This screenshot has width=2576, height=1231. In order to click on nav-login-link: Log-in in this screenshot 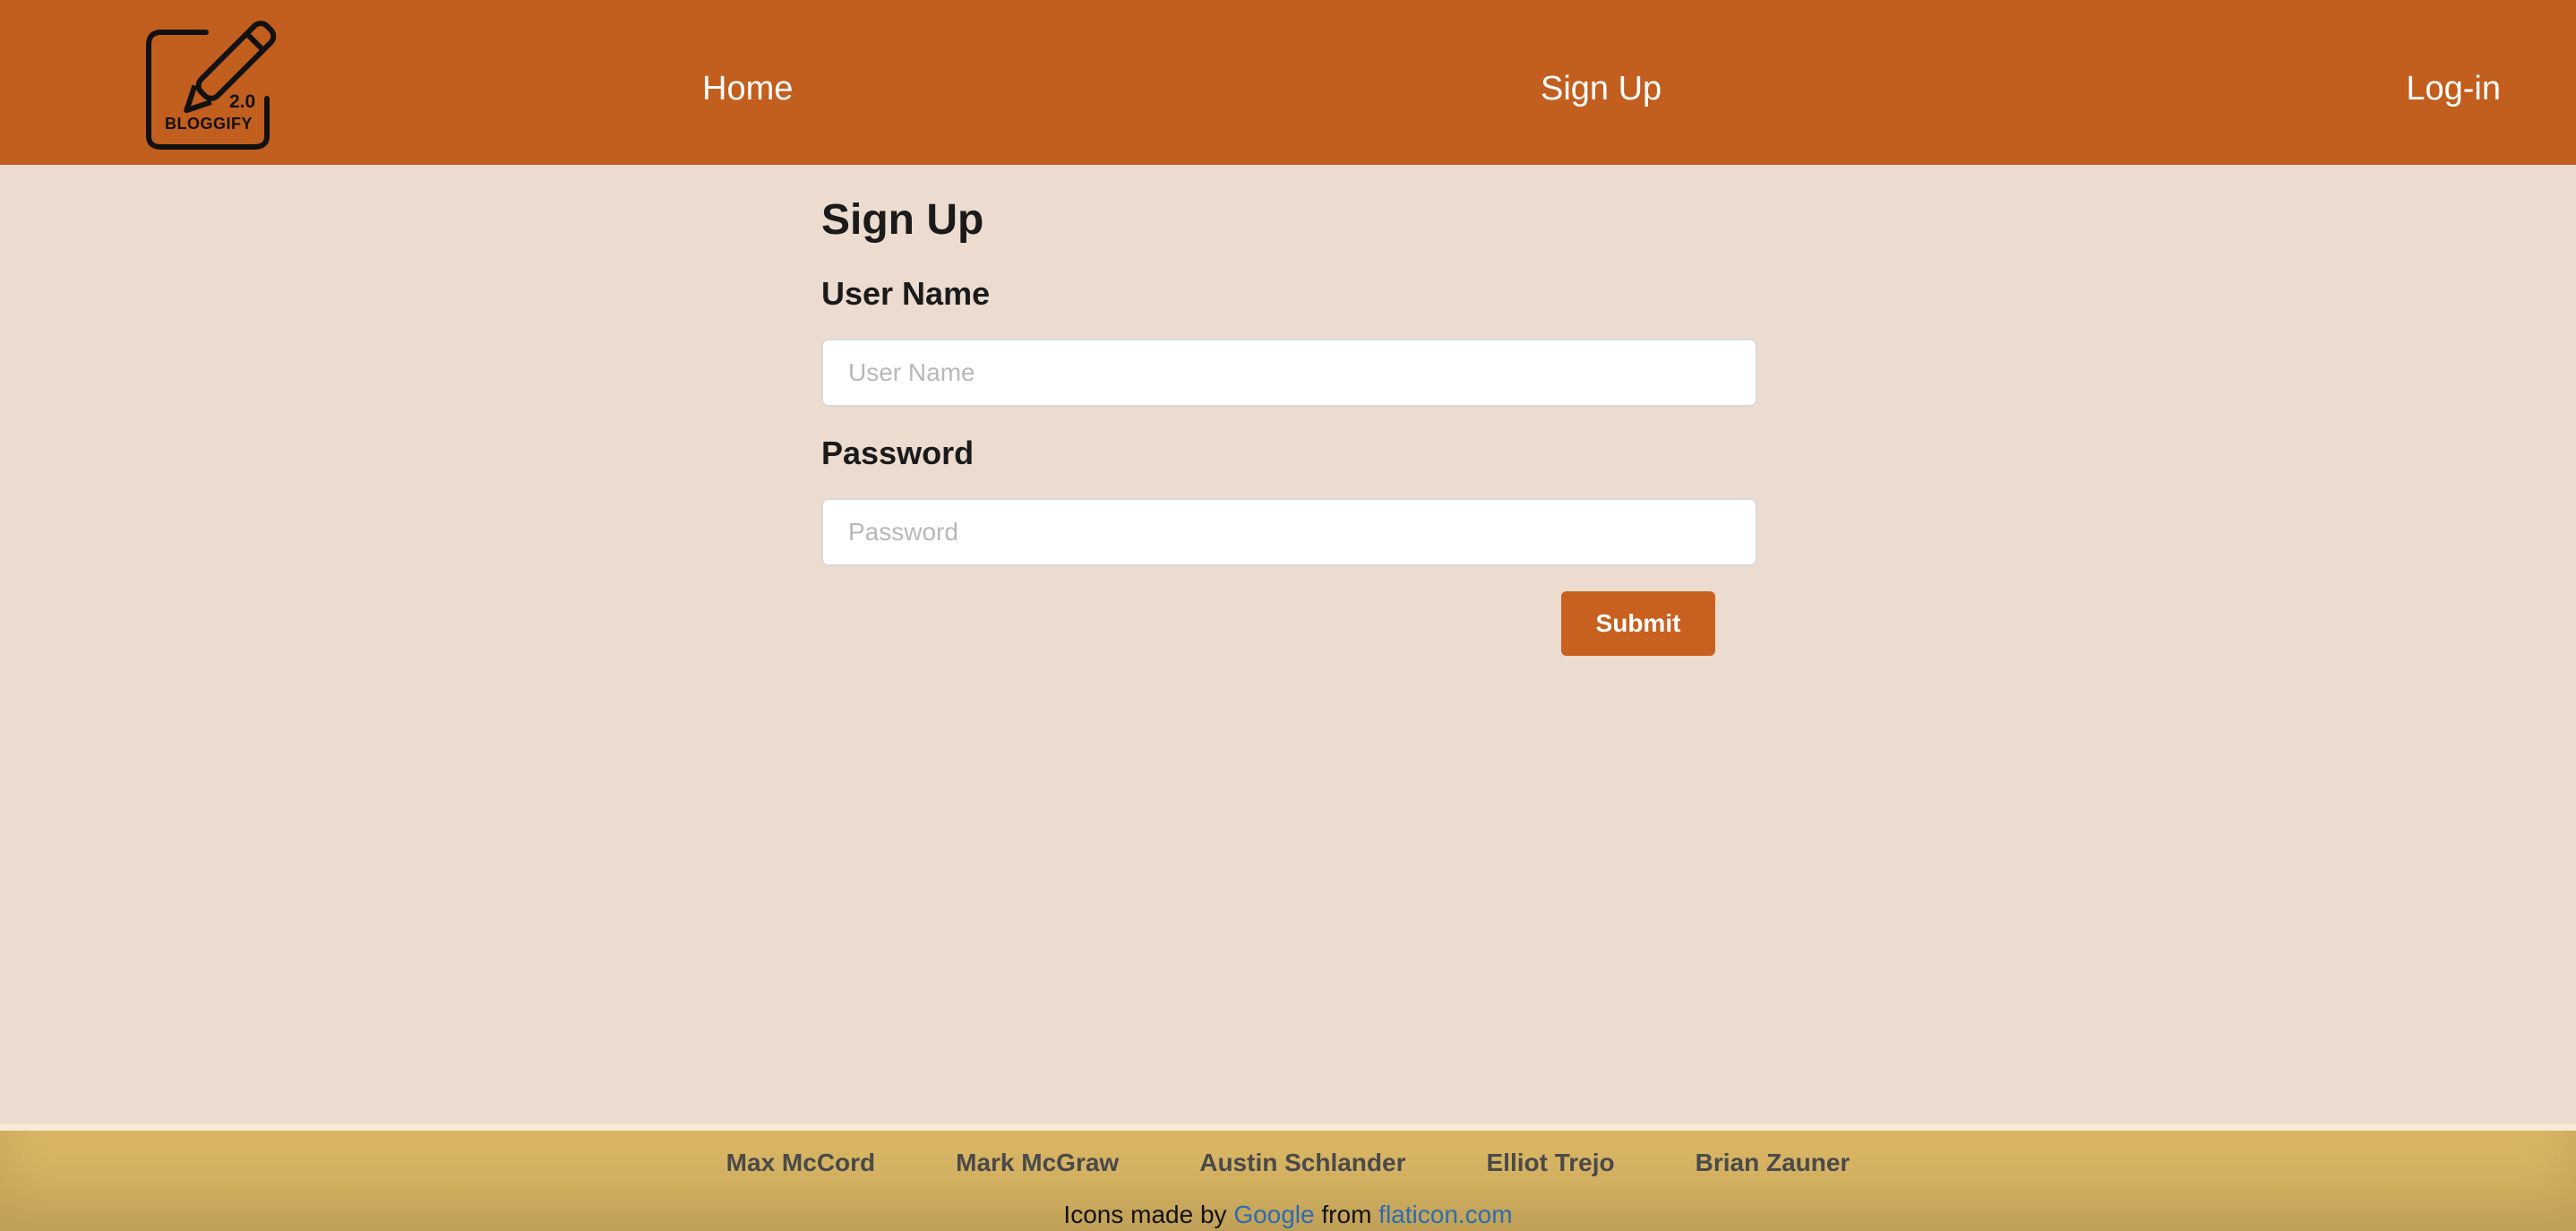, I will do `click(2453, 89)`.